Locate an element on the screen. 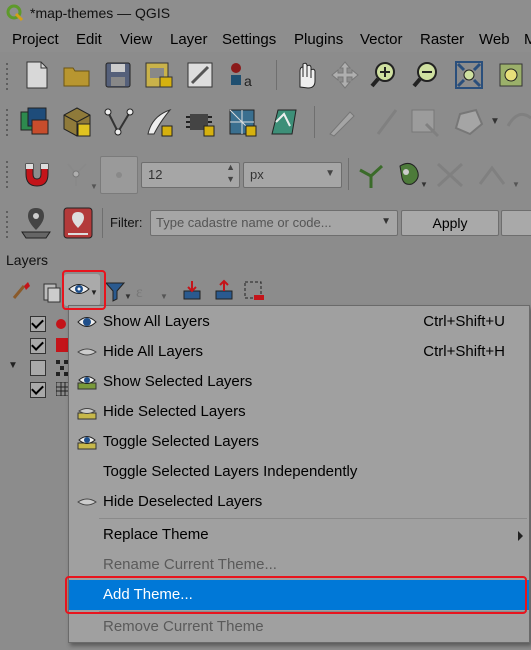 Image resolution: width=531 pixels, height=650 pixels. menu-project: Project is located at coordinates (35, 39).